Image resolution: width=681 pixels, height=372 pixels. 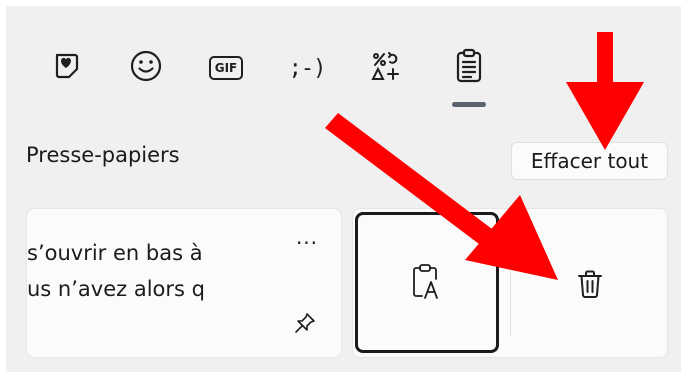 I want to click on clipboard-item-text: s’ouvrir en bas à us n’avez alors q, so click(x=157, y=271).